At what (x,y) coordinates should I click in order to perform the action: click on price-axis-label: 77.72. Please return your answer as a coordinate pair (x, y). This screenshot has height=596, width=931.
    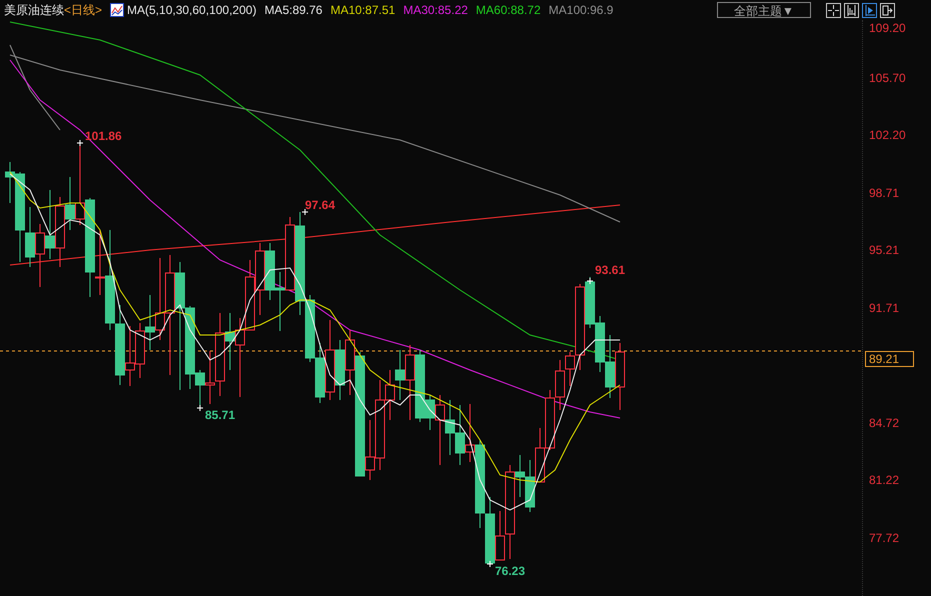
    Looking at the image, I should click on (884, 537).